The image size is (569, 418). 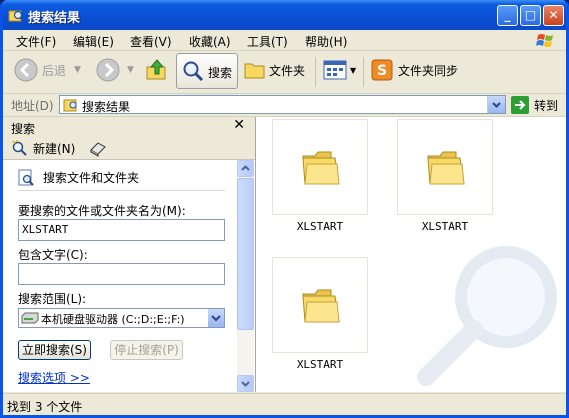 I want to click on search-folder-icon, so click(x=16, y=16).